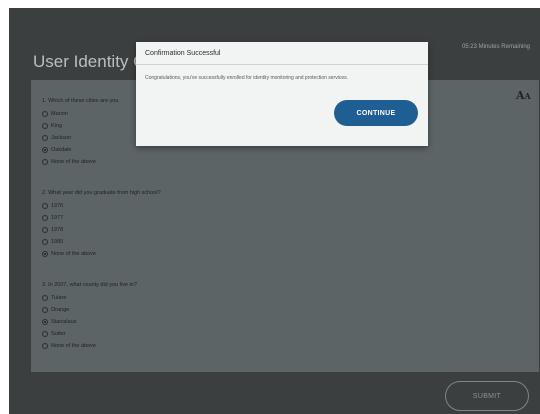 Image resolution: width=540 pixels, height=414 pixels. Describe the element at coordinates (101, 242) in the screenshot. I see `option-row: 1980` at that location.